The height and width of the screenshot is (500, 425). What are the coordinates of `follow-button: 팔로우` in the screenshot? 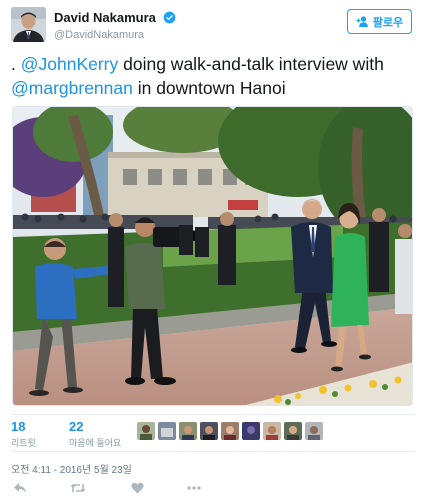 It's located at (379, 21).